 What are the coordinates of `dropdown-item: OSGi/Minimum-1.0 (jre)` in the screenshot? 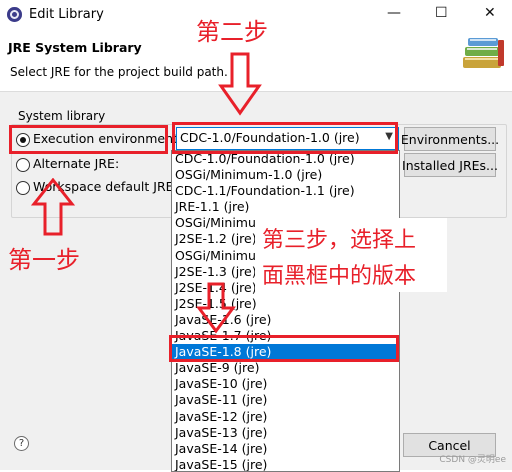 It's located at (285, 175).